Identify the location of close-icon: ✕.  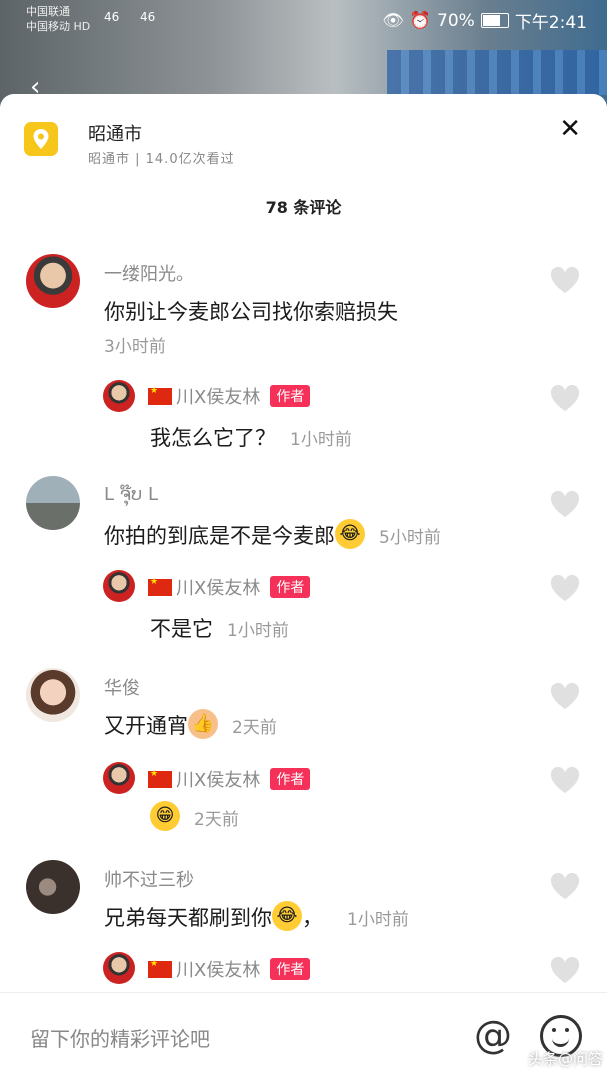
(570, 129).